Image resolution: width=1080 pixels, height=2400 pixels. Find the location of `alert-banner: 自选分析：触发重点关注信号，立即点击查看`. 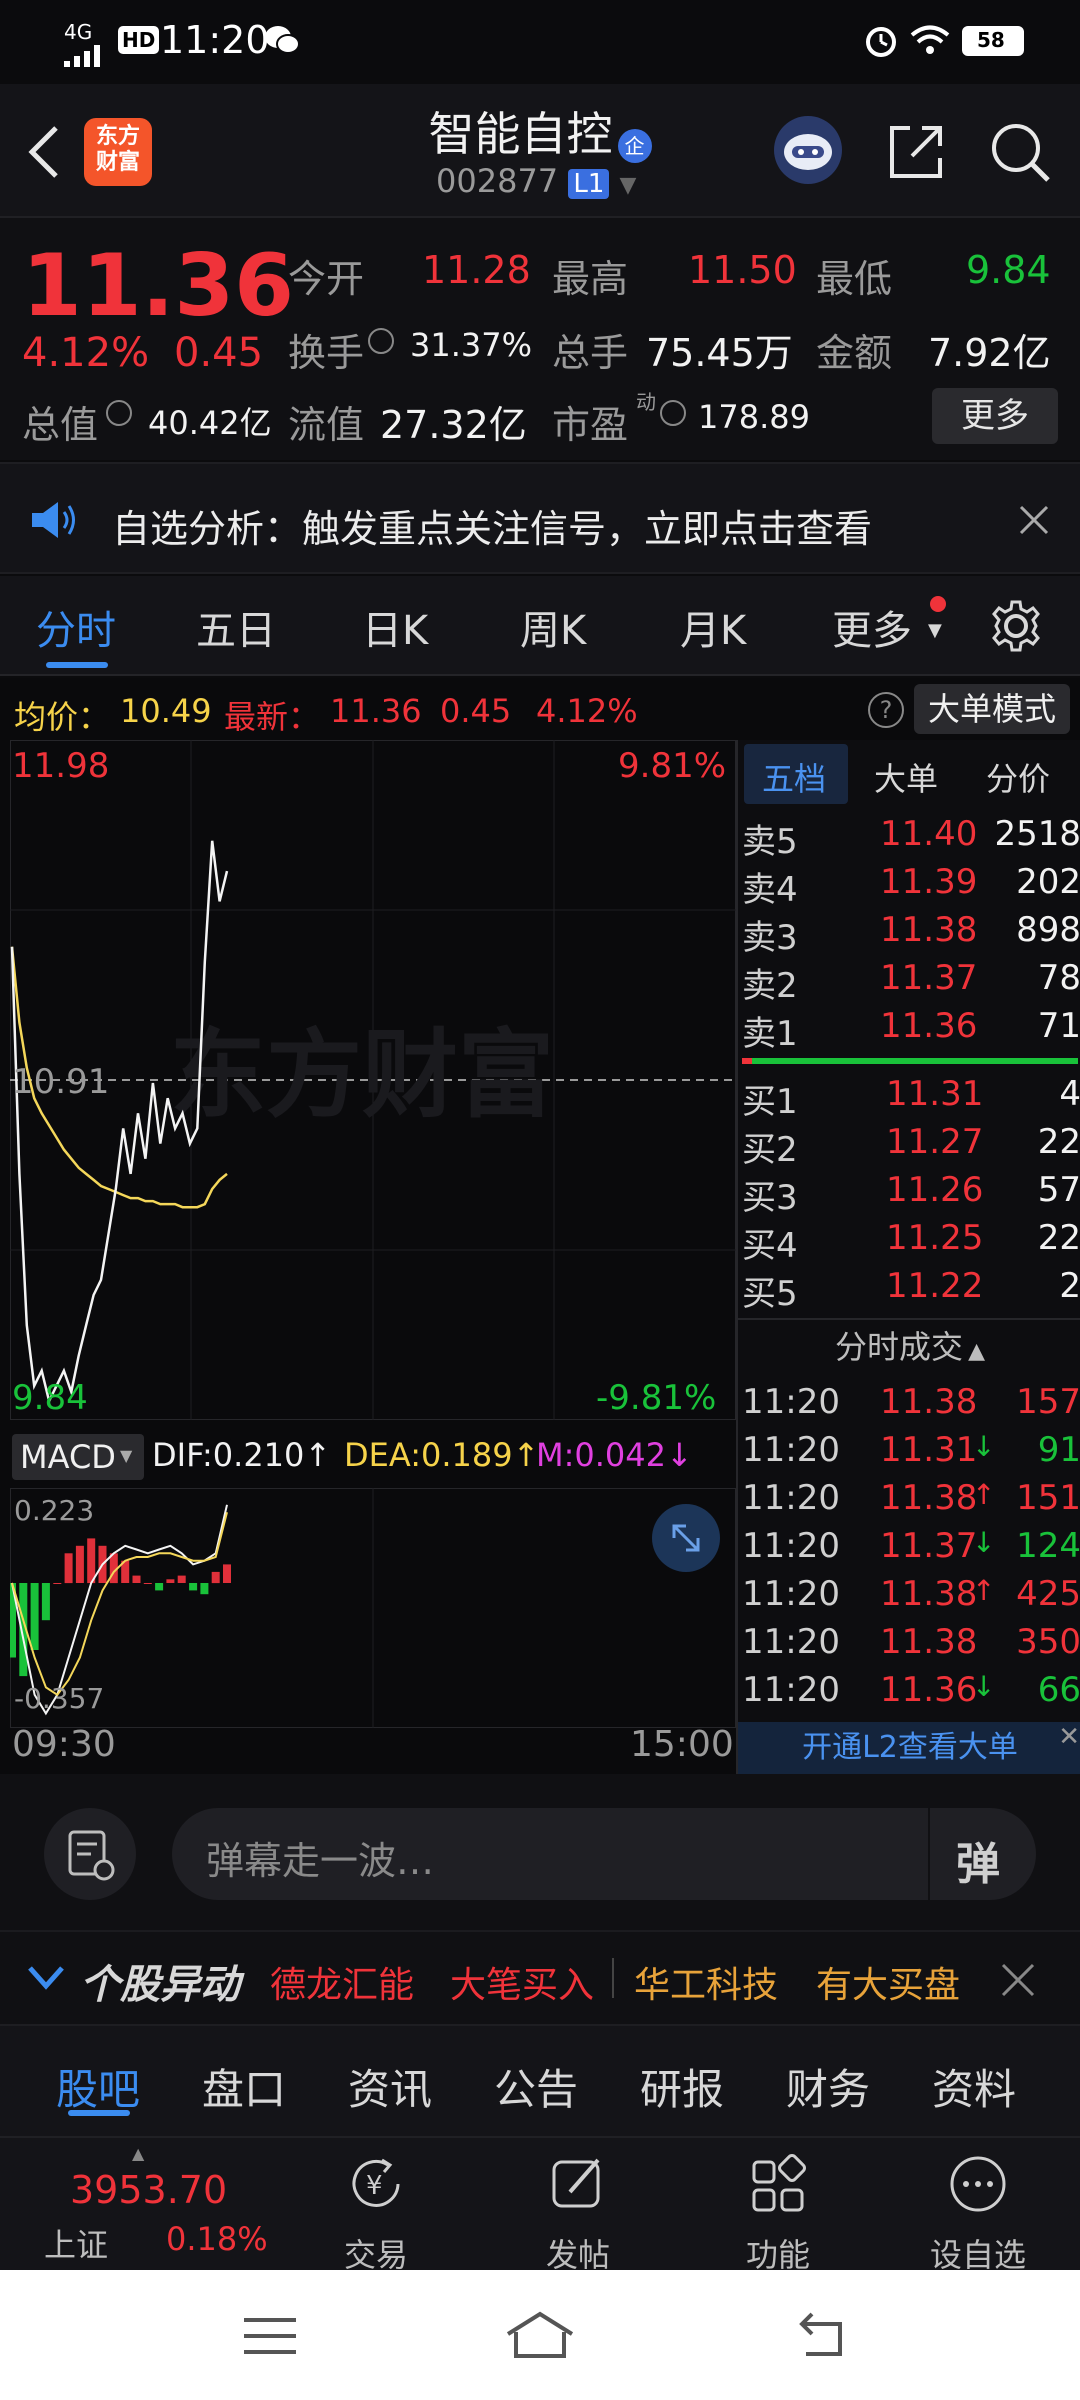

alert-banner: 自选分析：触发重点关注信号，立即点击查看 is located at coordinates (540, 518).